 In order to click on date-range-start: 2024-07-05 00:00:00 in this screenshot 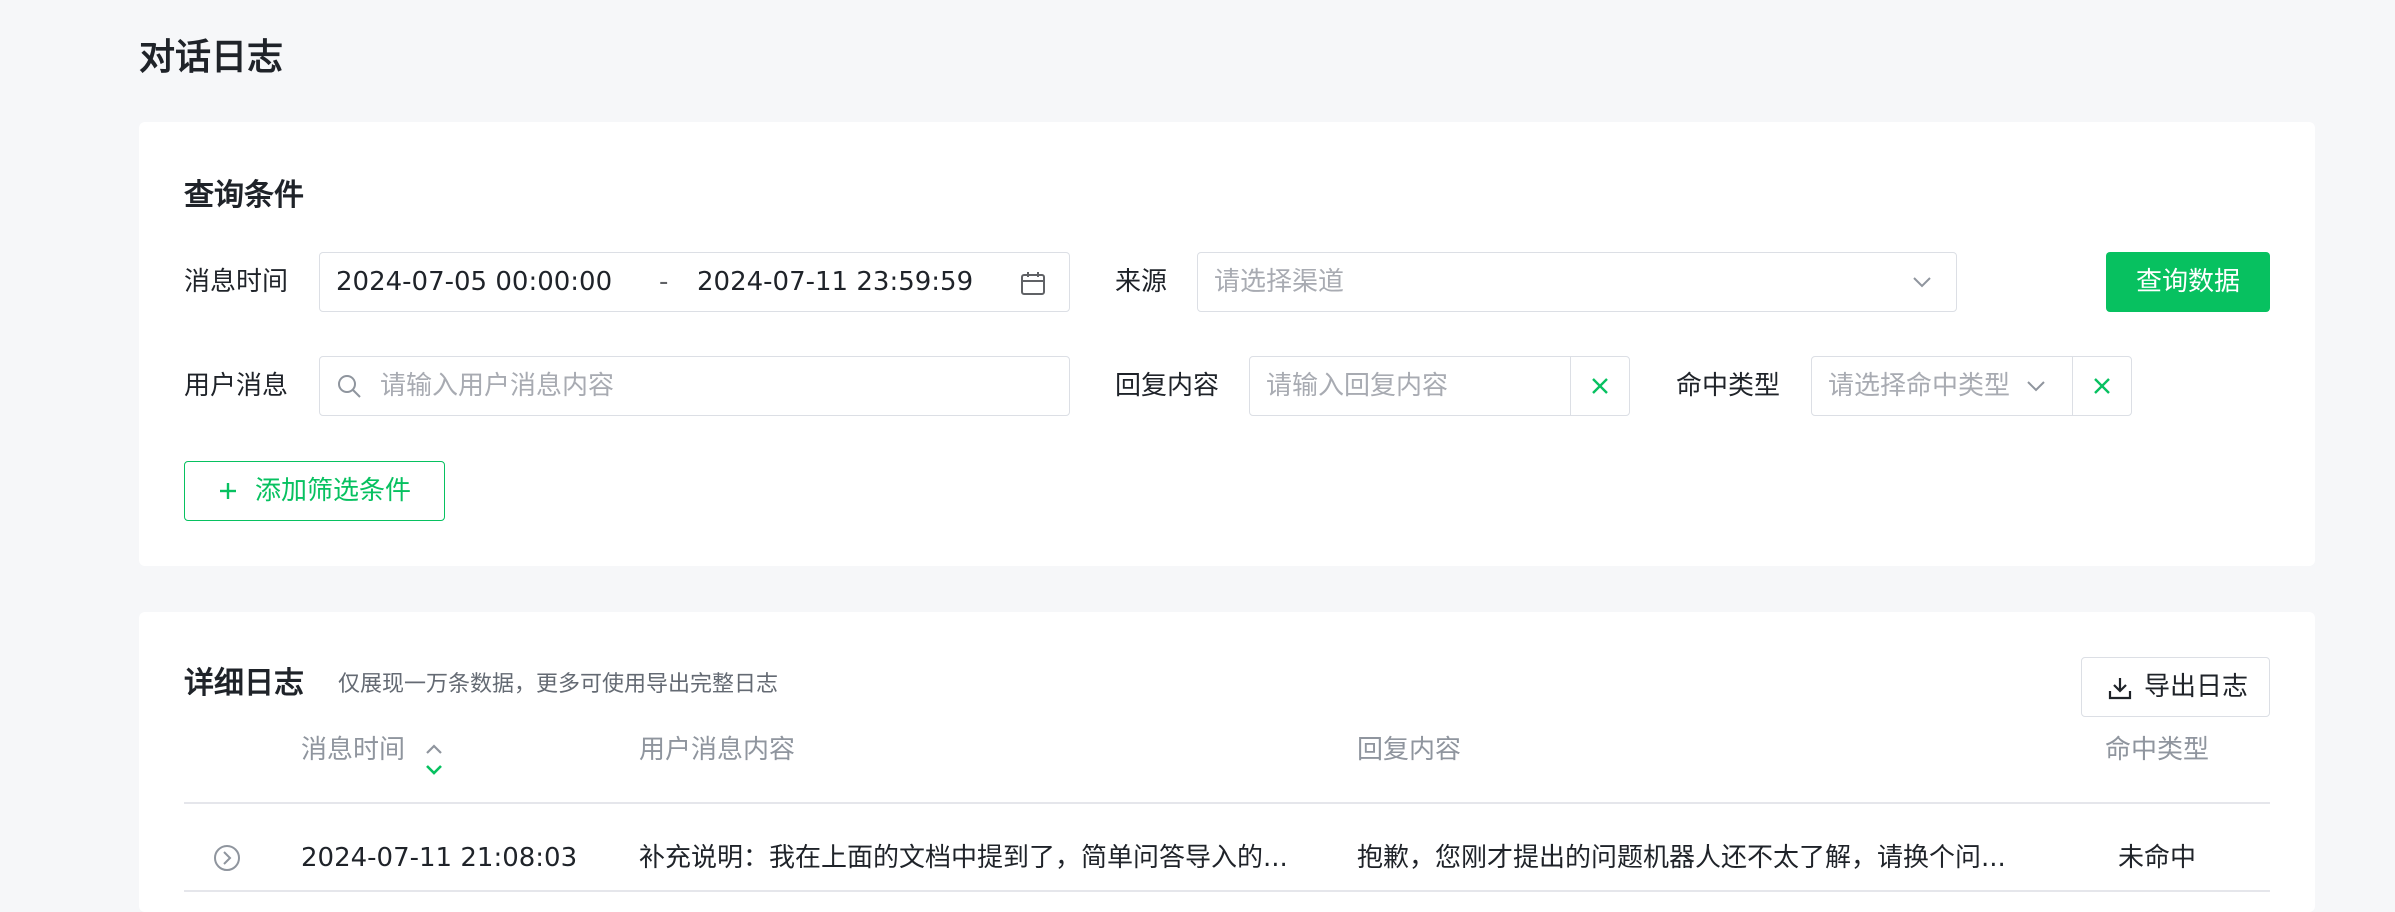, I will do `click(474, 282)`.